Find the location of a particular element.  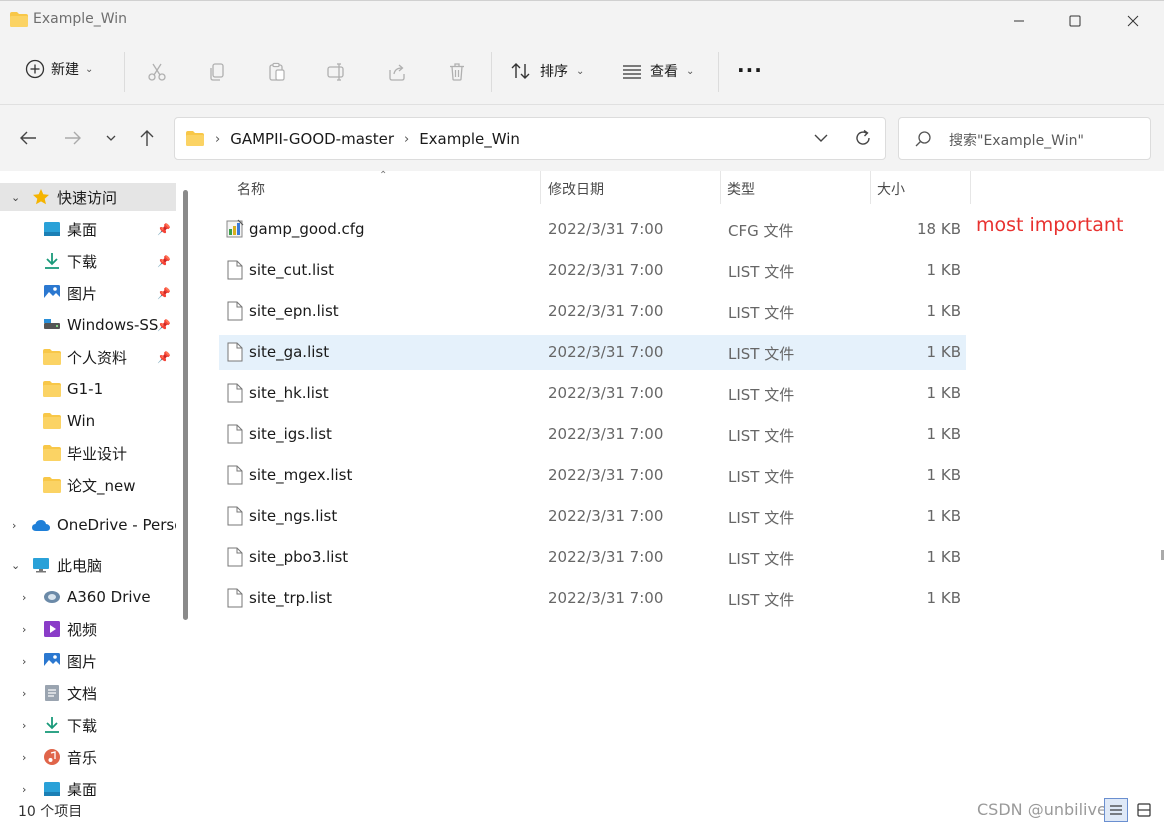

sidebar-item-pictures: 图片 📌 is located at coordinates (88, 293).